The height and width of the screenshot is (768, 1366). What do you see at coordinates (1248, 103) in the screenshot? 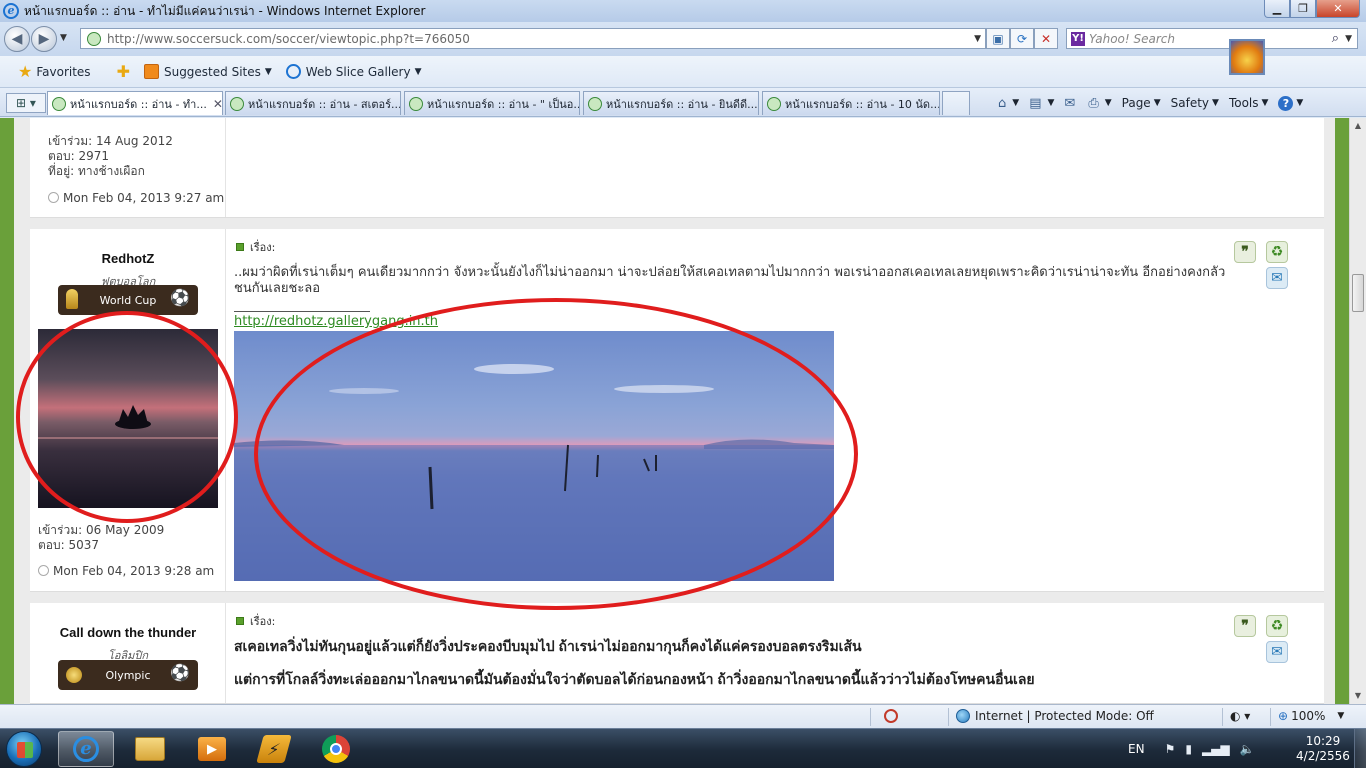
I see `tools-menu: Tools ▼` at bounding box center [1248, 103].